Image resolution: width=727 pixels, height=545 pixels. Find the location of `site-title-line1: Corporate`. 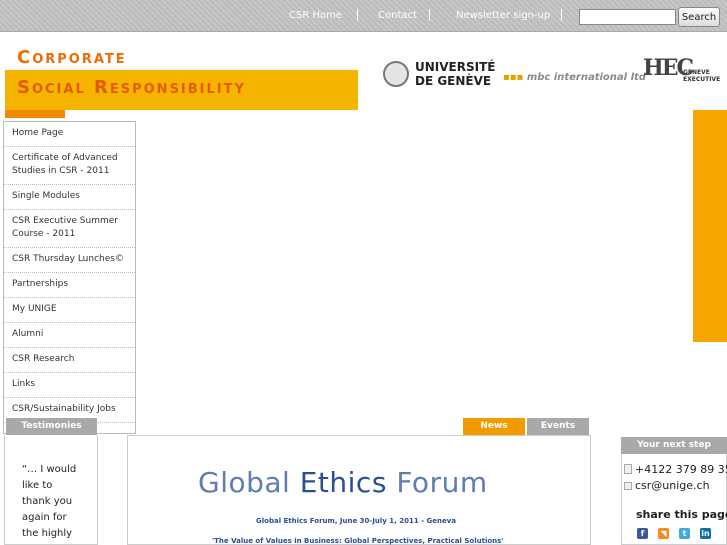

site-title-line1: Corporate is located at coordinates (72, 57).